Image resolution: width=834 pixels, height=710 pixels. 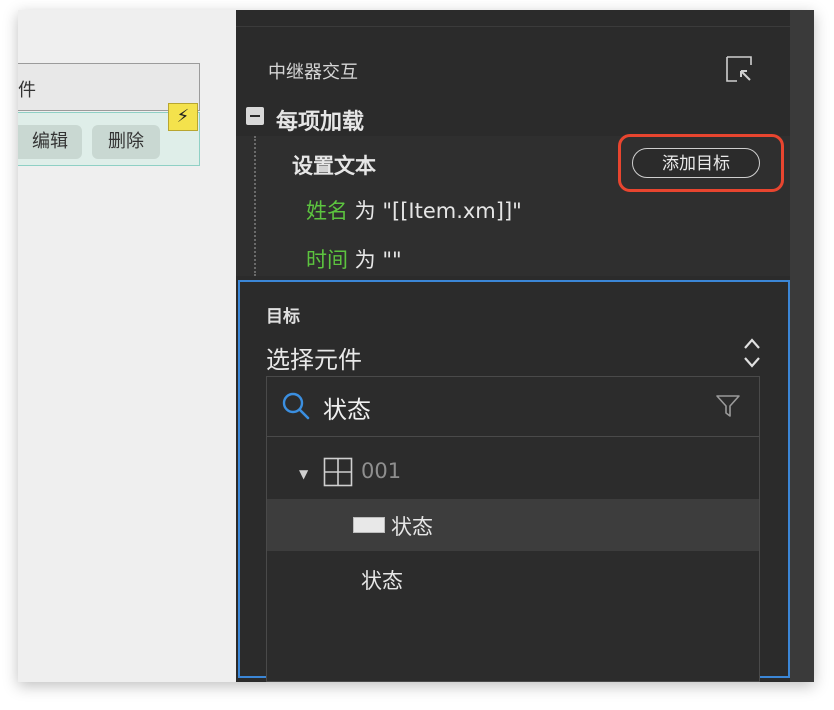 I want to click on assignment-row: 姓名 为 "[[Item.xm]]", so click(x=414, y=210).